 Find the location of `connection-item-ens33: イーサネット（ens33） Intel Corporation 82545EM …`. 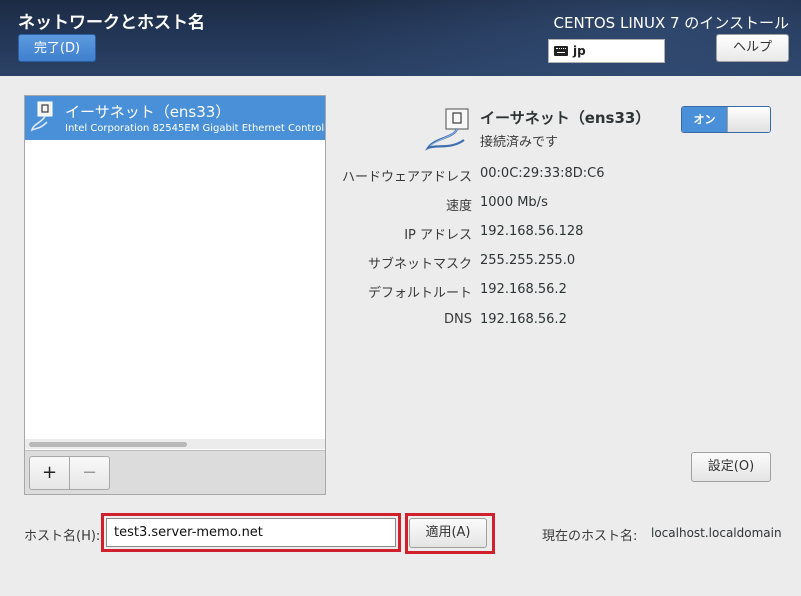

connection-item-ens33: イーサネット（ens33） Intel Corporation 82545EM … is located at coordinates (175, 118).